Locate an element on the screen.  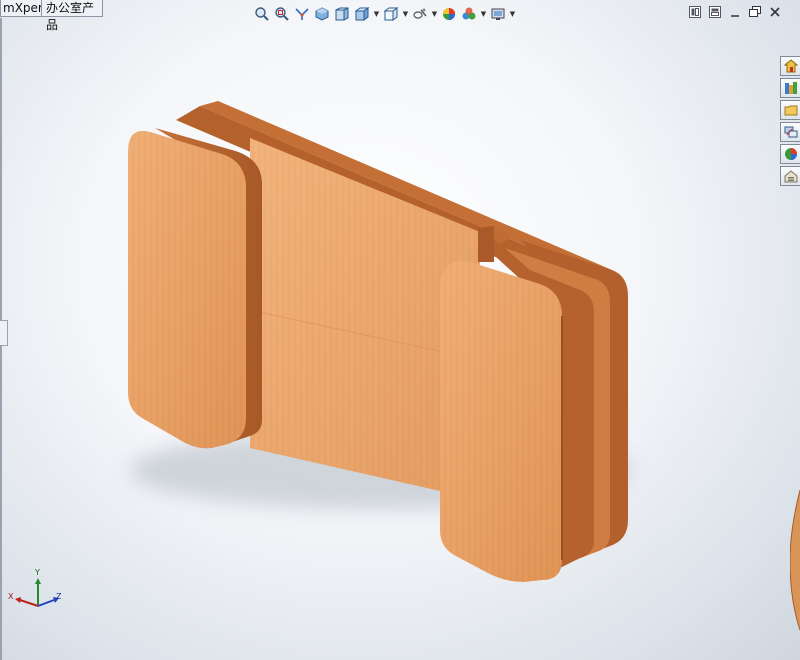
tab-mxpert: mXpert is located at coordinates (21, 8).